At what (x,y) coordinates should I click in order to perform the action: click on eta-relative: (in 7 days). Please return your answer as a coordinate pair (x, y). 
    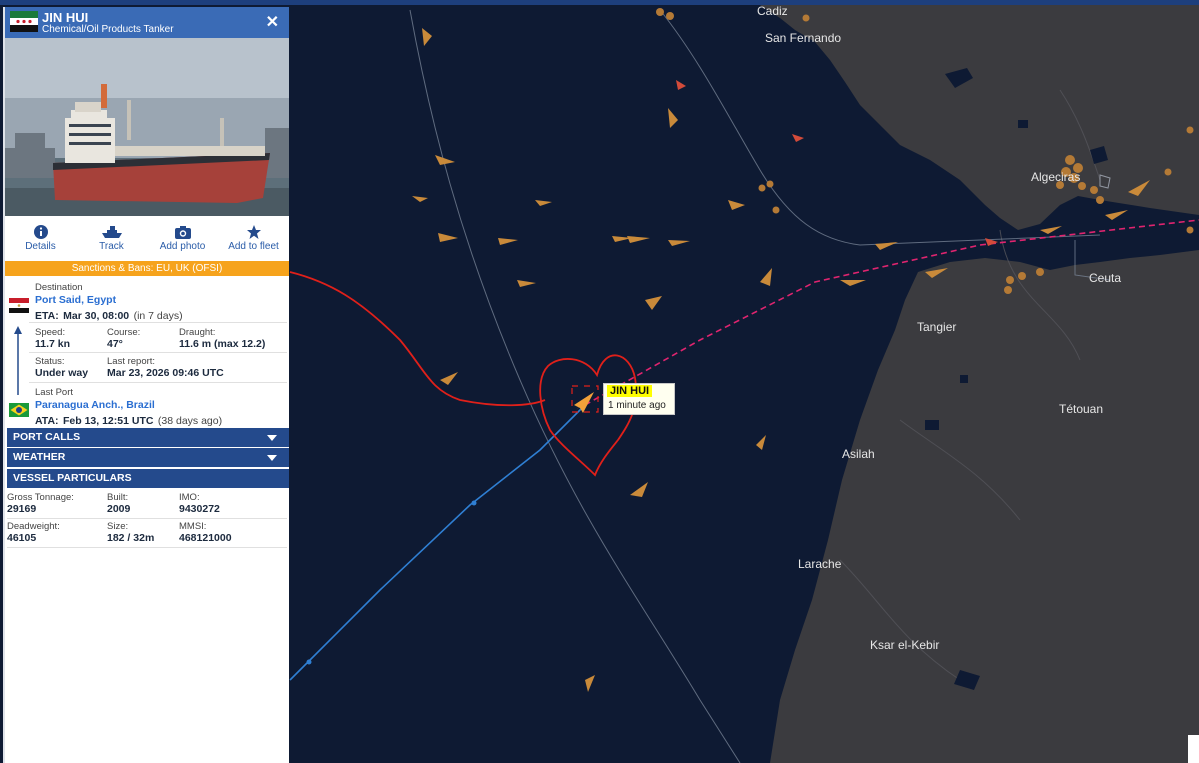
    Looking at the image, I should click on (158, 316).